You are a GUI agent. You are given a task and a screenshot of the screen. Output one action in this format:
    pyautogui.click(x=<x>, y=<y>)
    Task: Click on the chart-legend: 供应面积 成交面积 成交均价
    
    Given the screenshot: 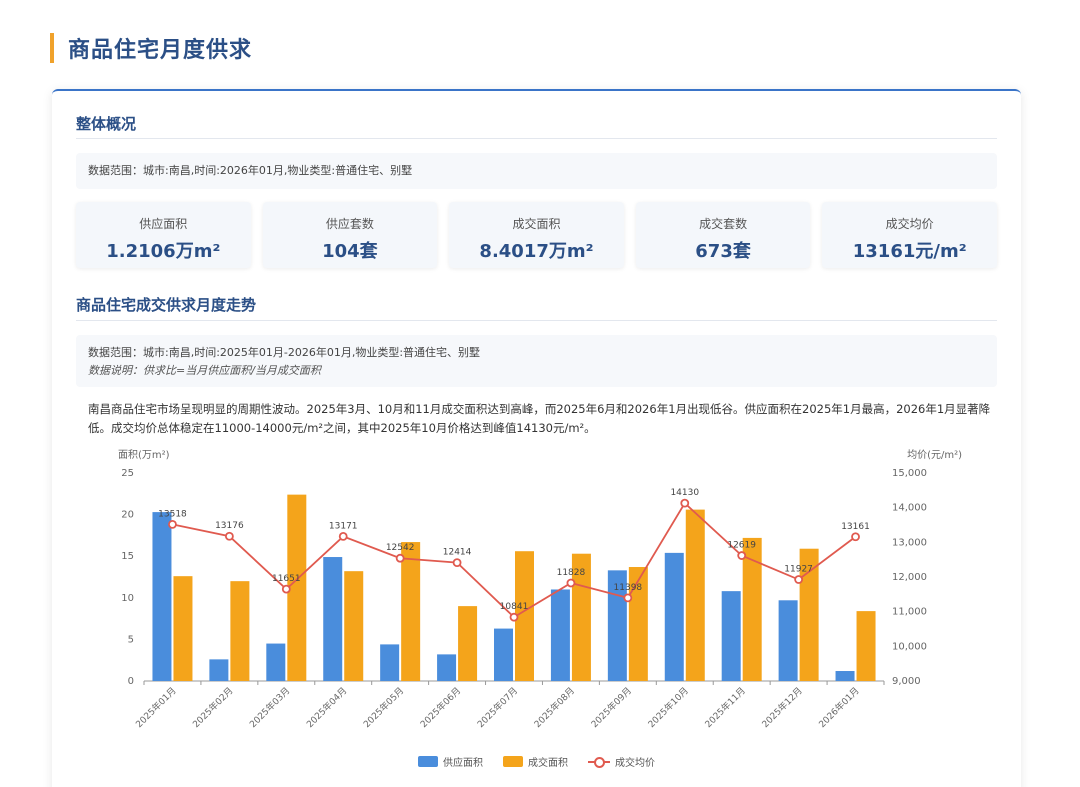 What is the action you would take?
    pyautogui.click(x=536, y=761)
    